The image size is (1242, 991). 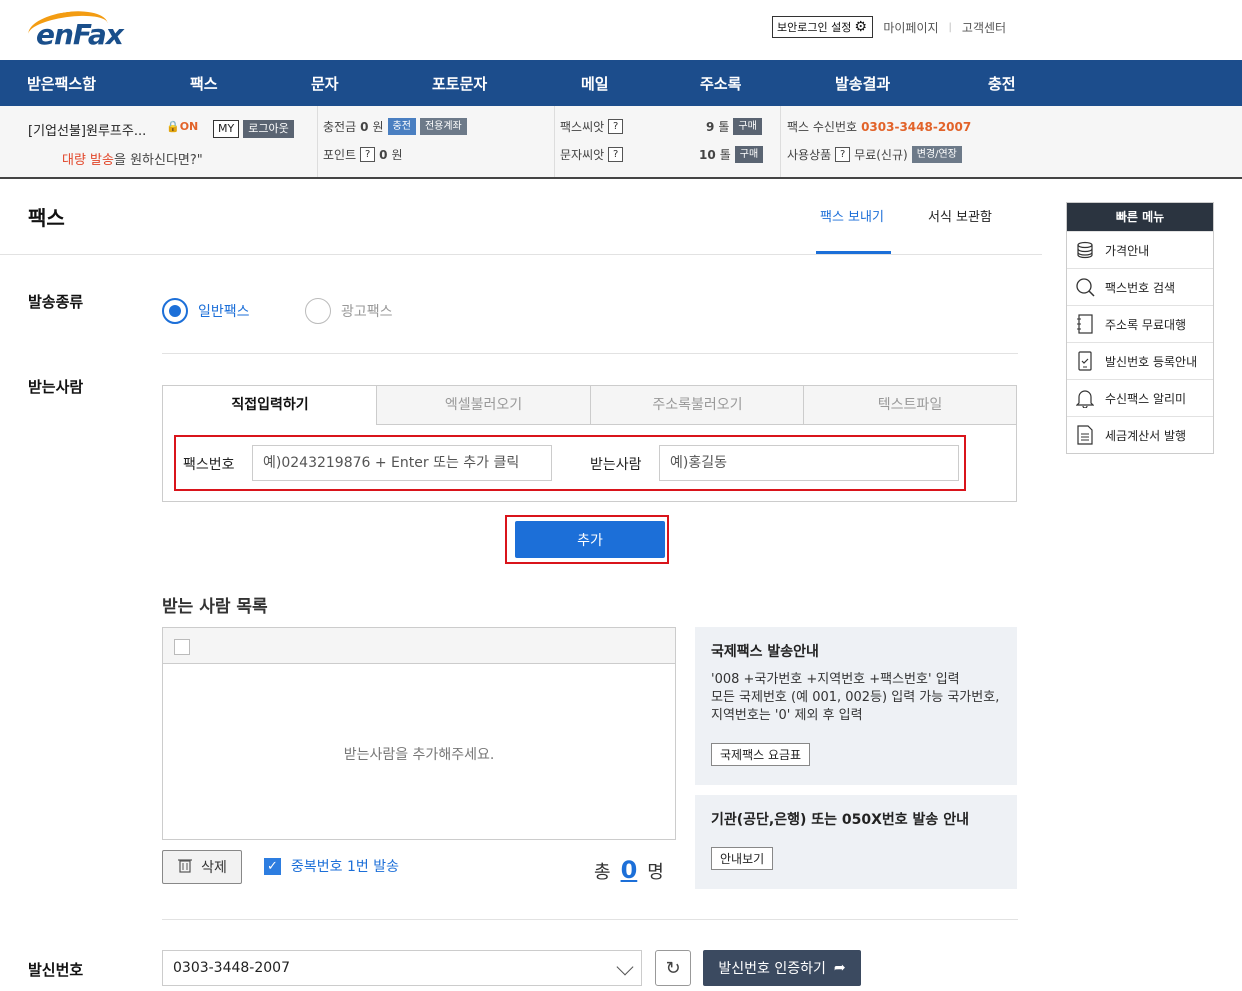 I want to click on dup-number-option: ✓ 중복번호 1번 발송, so click(x=331, y=866).